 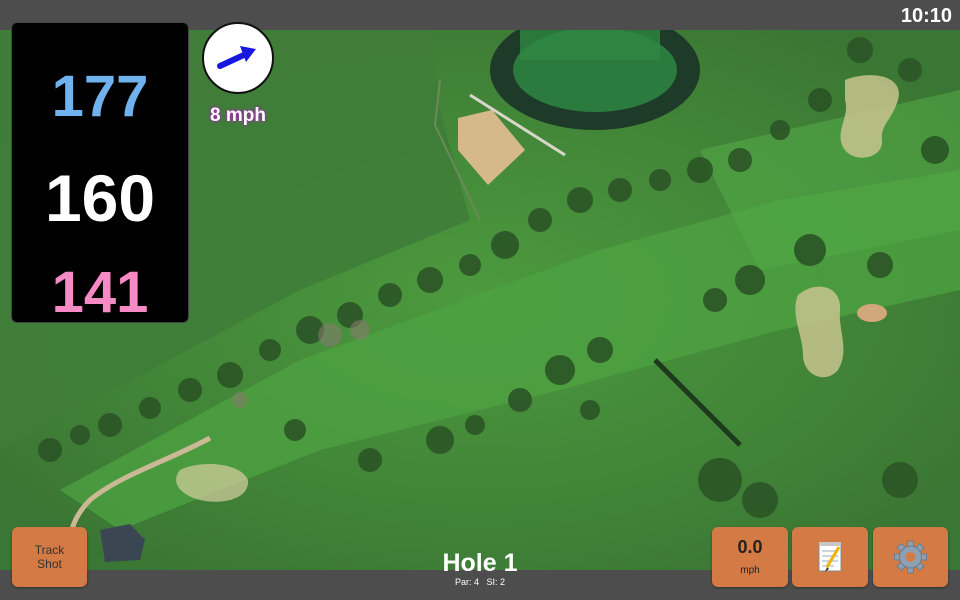 What do you see at coordinates (100, 96) in the screenshot?
I see `back-yardage: 177` at bounding box center [100, 96].